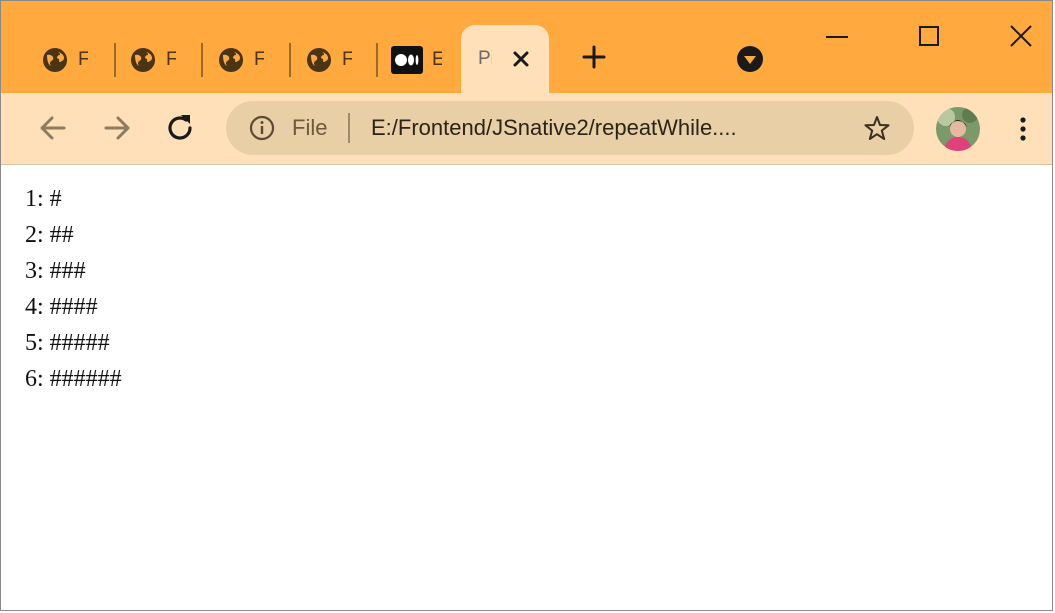 The image size is (1055, 613). What do you see at coordinates (67, 343) in the screenshot?
I see `output-line-5: 5: #####` at bounding box center [67, 343].